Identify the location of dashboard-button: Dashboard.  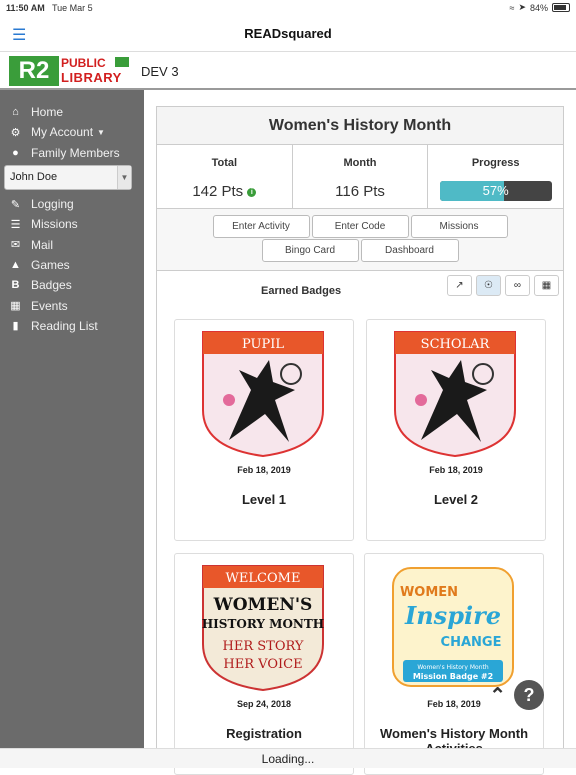
(409, 250).